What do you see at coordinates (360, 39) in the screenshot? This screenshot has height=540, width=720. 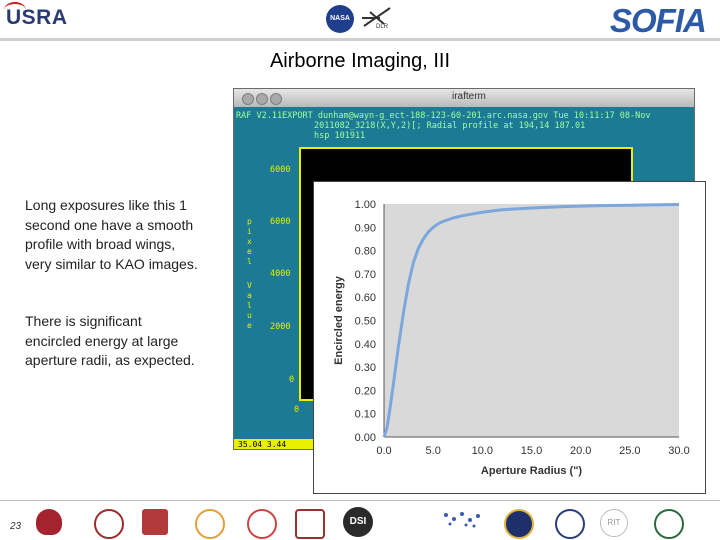 I see `header-divider` at bounding box center [360, 39].